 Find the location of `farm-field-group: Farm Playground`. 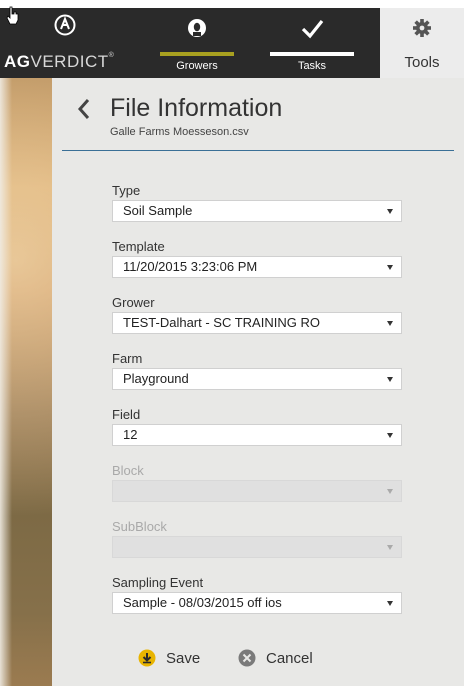

farm-field-group: Farm Playground is located at coordinates (257, 370).